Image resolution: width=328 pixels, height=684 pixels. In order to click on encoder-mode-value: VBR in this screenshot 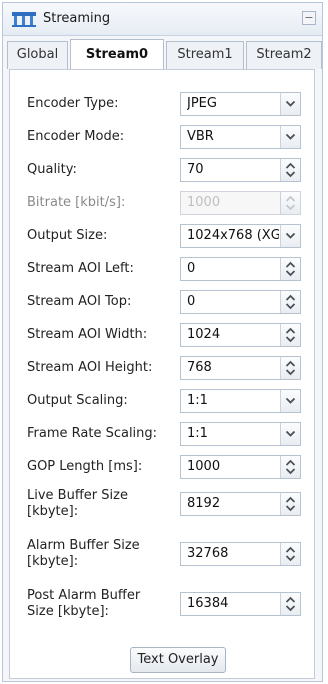, I will do `click(200, 136)`.